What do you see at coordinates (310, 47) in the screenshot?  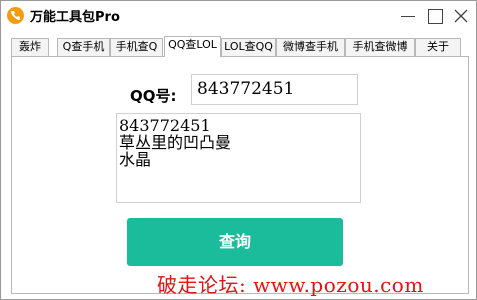 I see `tab-weibo-to-phone: 微博查手机` at bounding box center [310, 47].